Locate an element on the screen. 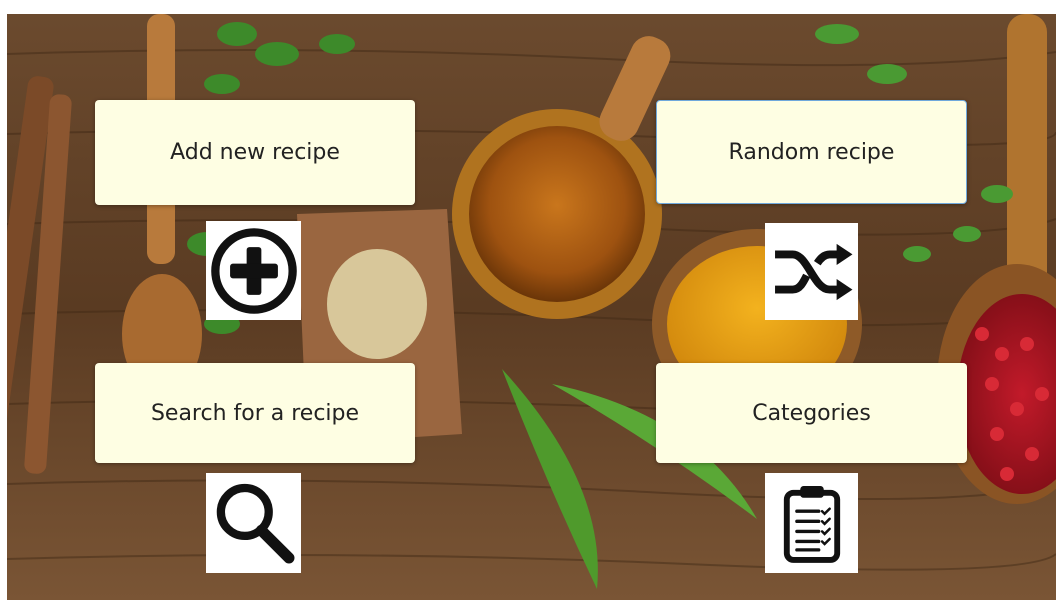 The height and width of the screenshot is (605, 1063). clipboard-list-icon is located at coordinates (811, 523).